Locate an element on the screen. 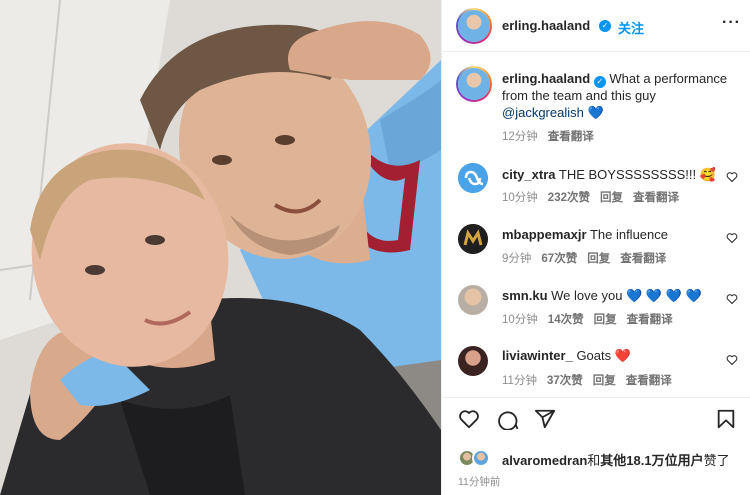 This screenshot has height=495, width=750. more-options-icon: ··· is located at coordinates (731, 23).